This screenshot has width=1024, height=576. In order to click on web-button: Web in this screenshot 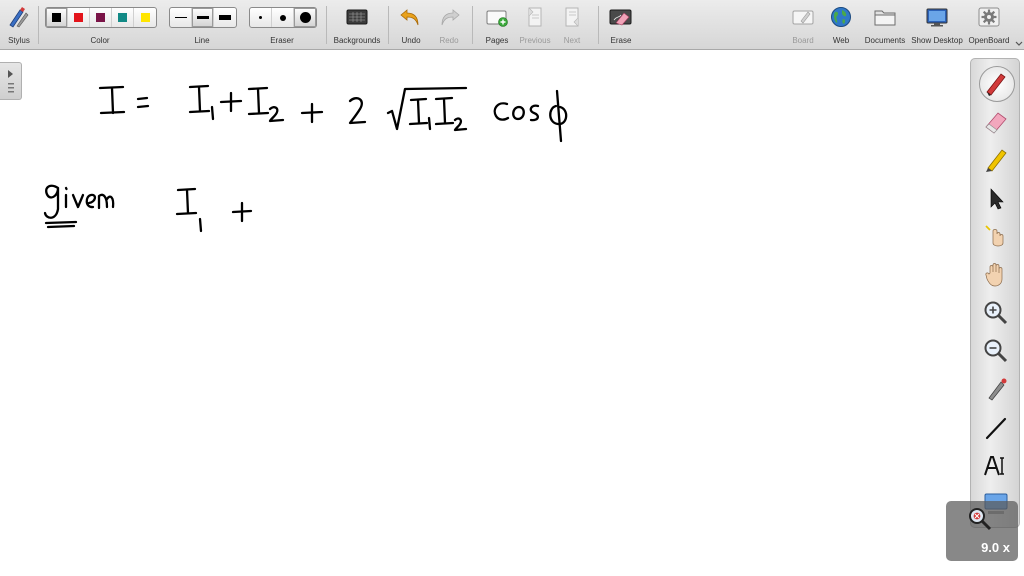, I will do `click(841, 25)`.